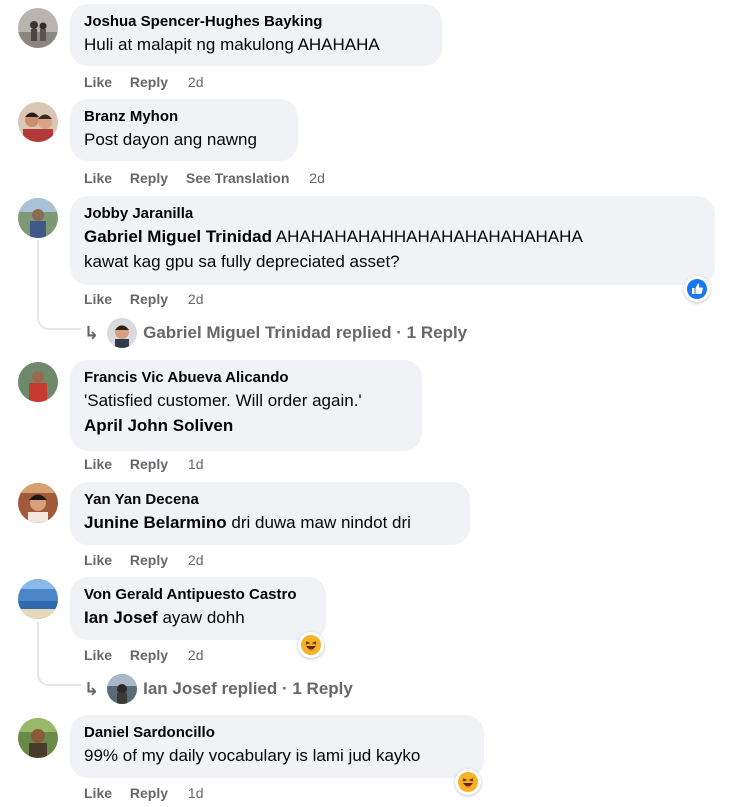 This screenshot has height=807, width=750. I want to click on comment-text: AHAHAHAHAHHAHAHAHAHAHAHAHA, so click(429, 236).